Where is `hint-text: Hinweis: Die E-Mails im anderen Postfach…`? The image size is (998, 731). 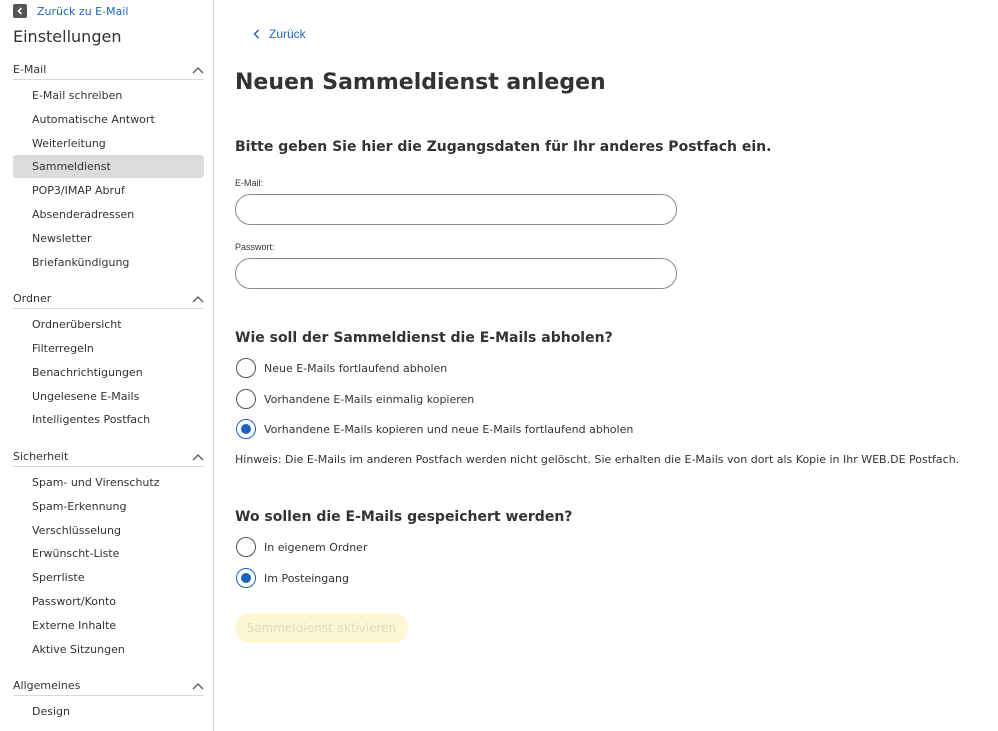
hint-text: Hinweis: Die E-Mails im anderen Postfach… is located at coordinates (597, 459).